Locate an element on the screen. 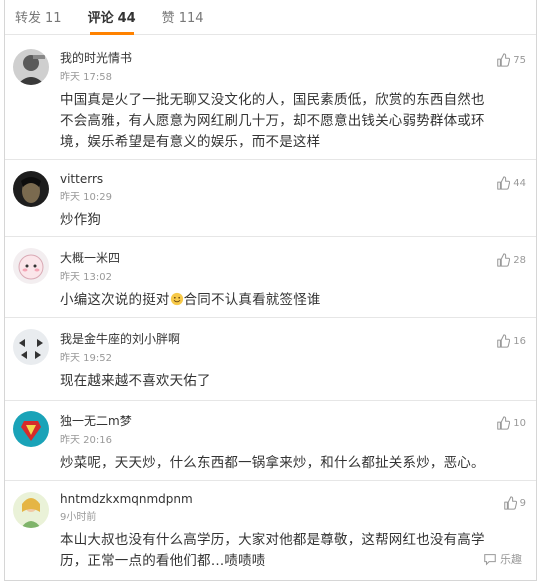 The height and width of the screenshot is (585, 541). tab-bar: 转发 11 评论 44 赞 114 is located at coordinates (270, 17).